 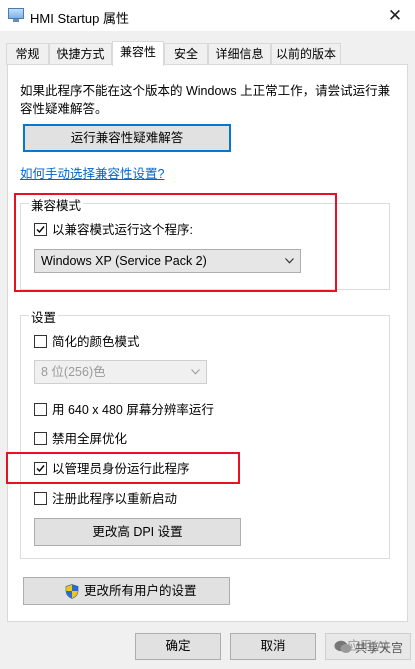 What do you see at coordinates (175, 242) in the screenshot?
I see `highlight-box-compat-mode` at bounding box center [175, 242].